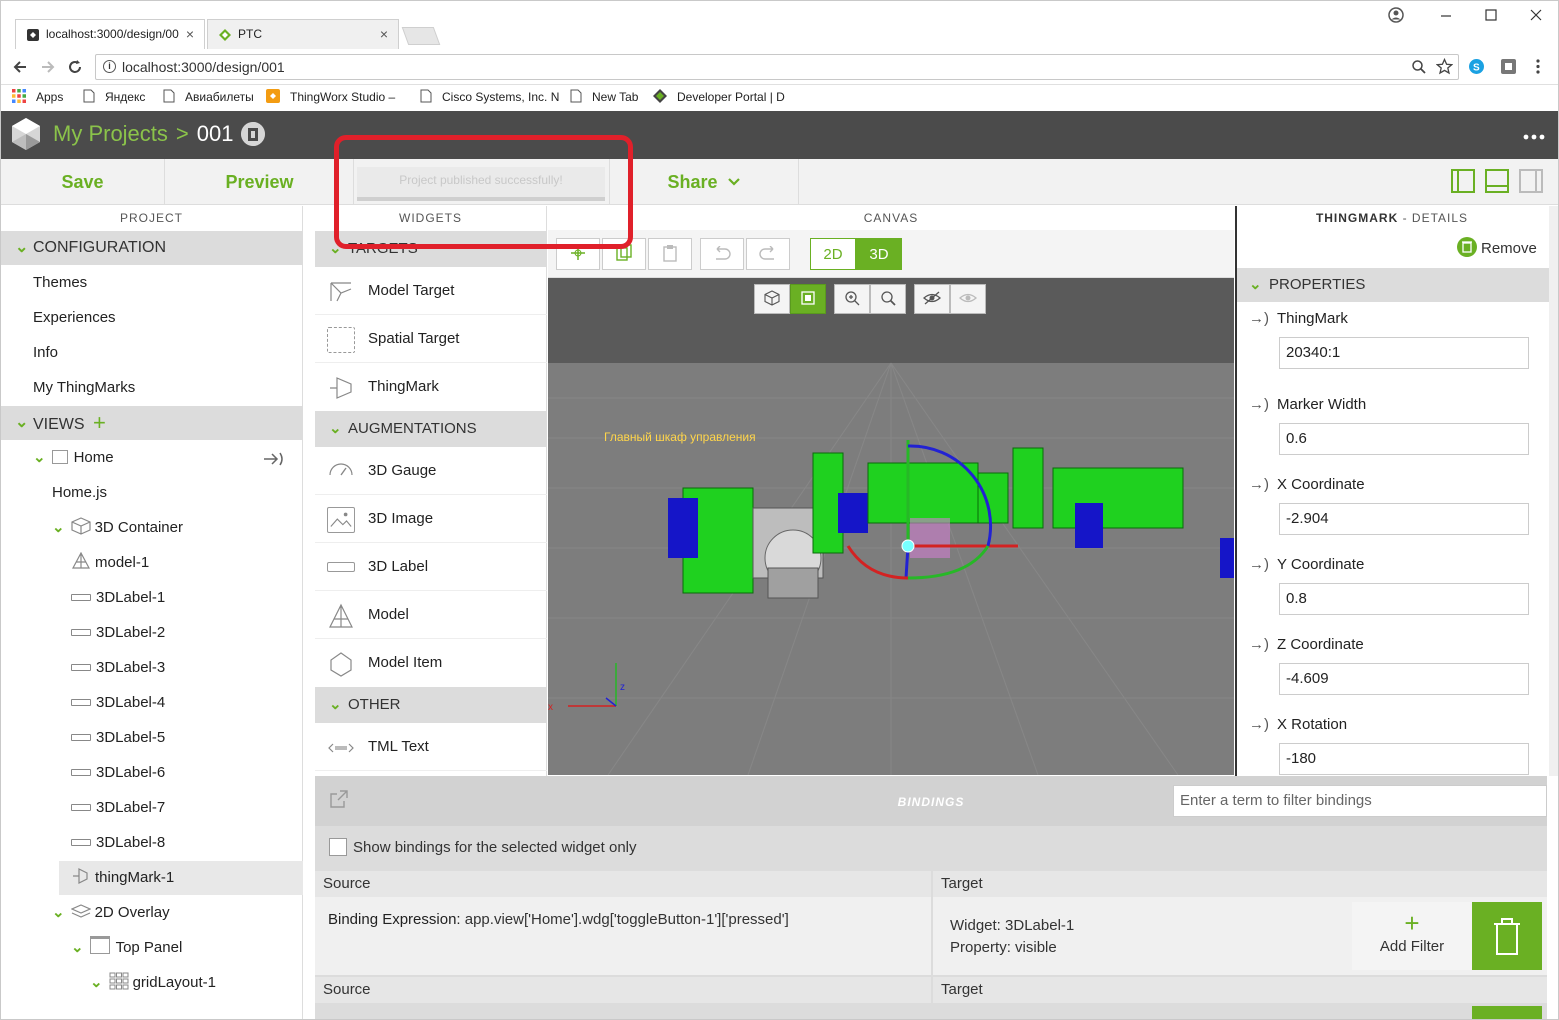 This screenshot has height=1020, width=1559. I want to click on views-section: ⌄ VIEWS +, so click(152, 423).